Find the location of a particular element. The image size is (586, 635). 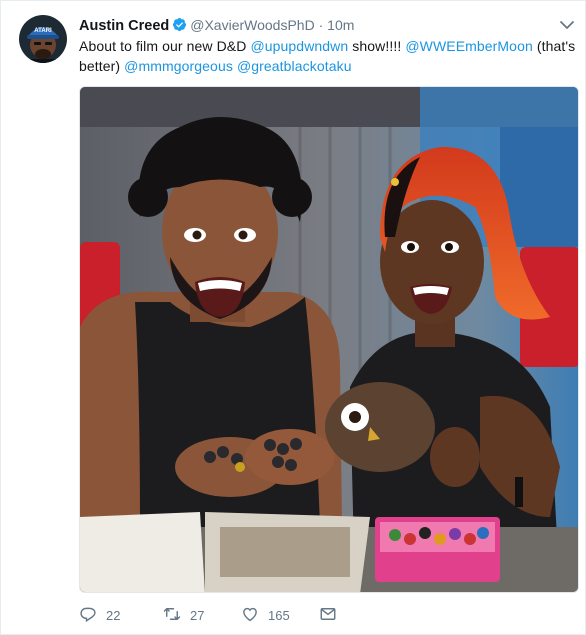

tweet-timestamp: 10m is located at coordinates (340, 25).